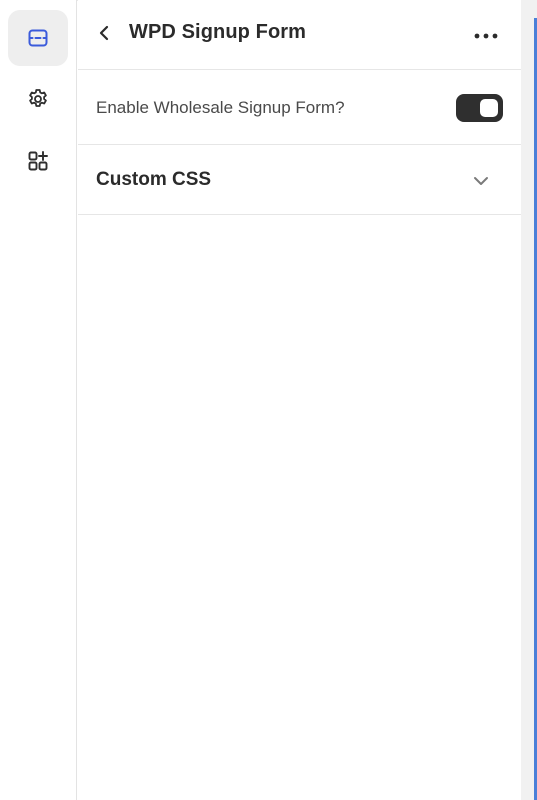  Describe the element at coordinates (481, 181) in the screenshot. I see `chevron-down-icon` at that location.